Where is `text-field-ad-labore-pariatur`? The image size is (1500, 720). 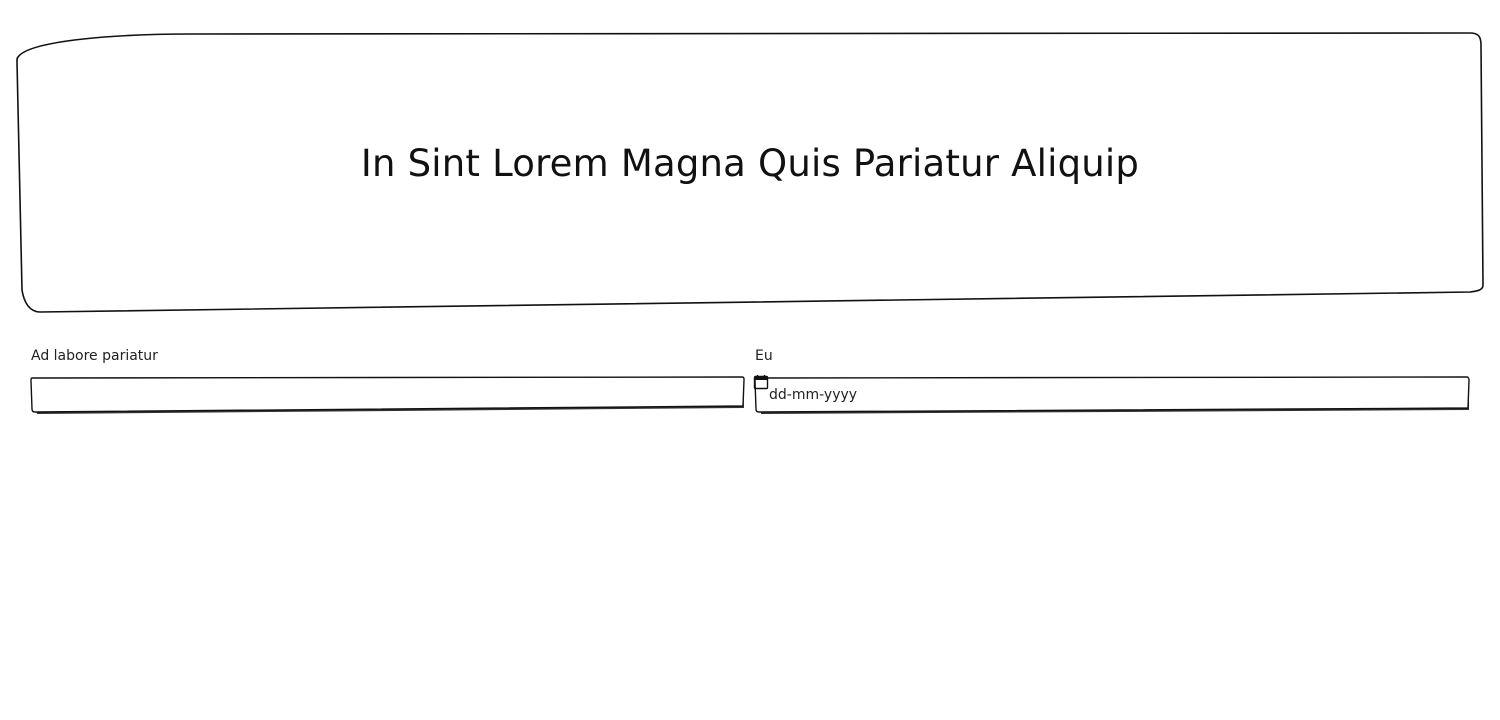 text-field-ad-labore-pariatur is located at coordinates (388, 395).